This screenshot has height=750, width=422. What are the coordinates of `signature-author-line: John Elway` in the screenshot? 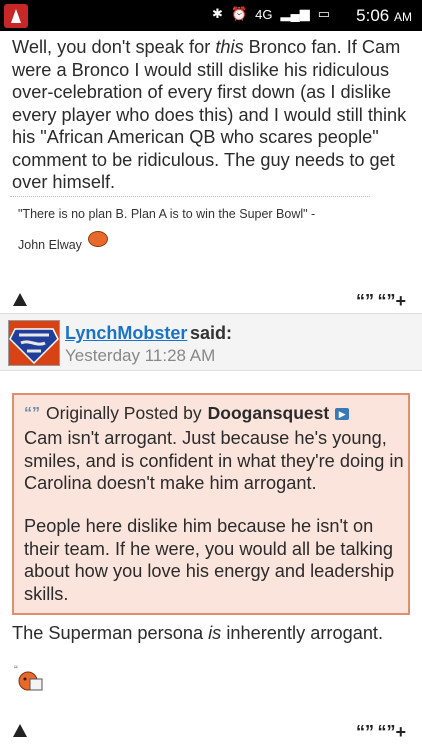 It's located at (63, 242).